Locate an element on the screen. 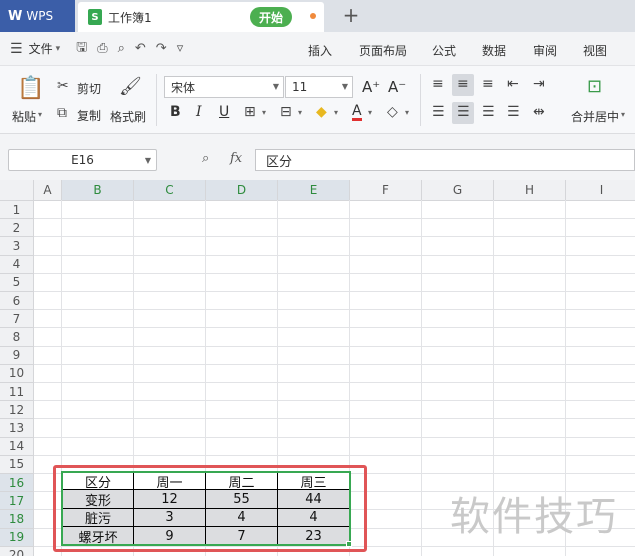  row-header-1: 1 is located at coordinates (17, 210).